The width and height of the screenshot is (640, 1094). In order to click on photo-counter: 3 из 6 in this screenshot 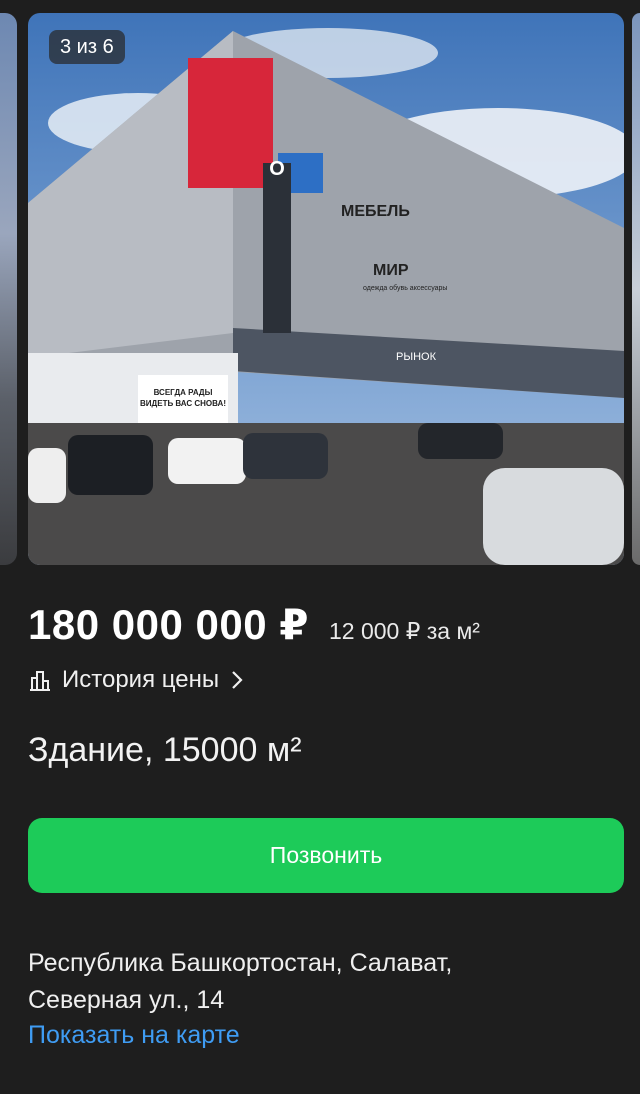, I will do `click(87, 47)`.